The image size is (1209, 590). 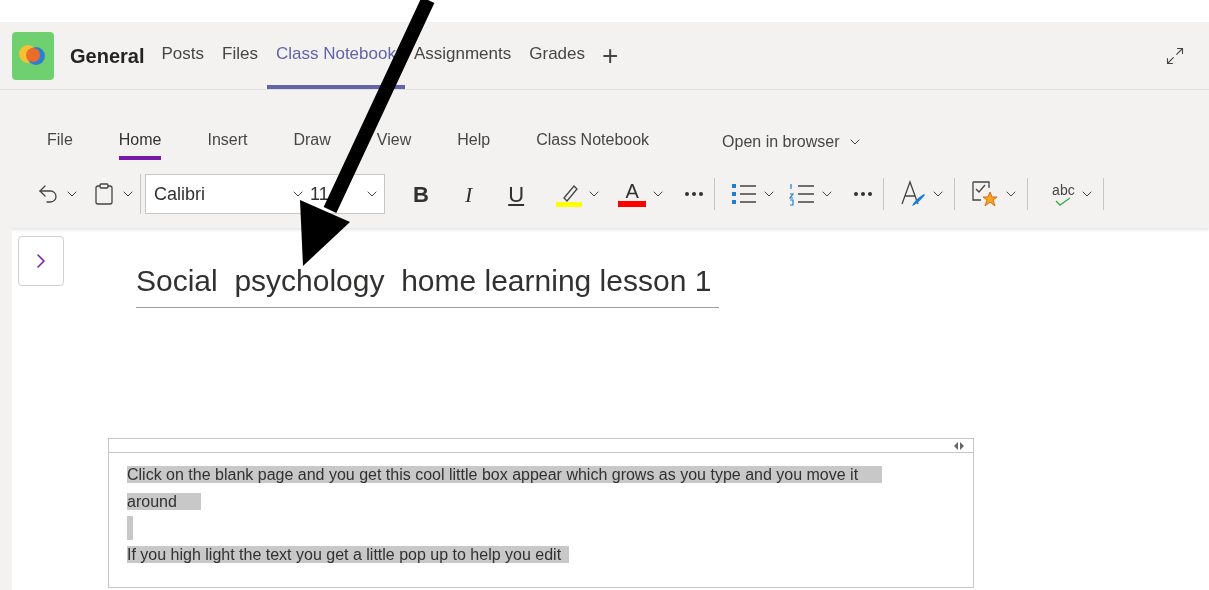 I want to click on bullet-list-icon, so click(x=744, y=194).